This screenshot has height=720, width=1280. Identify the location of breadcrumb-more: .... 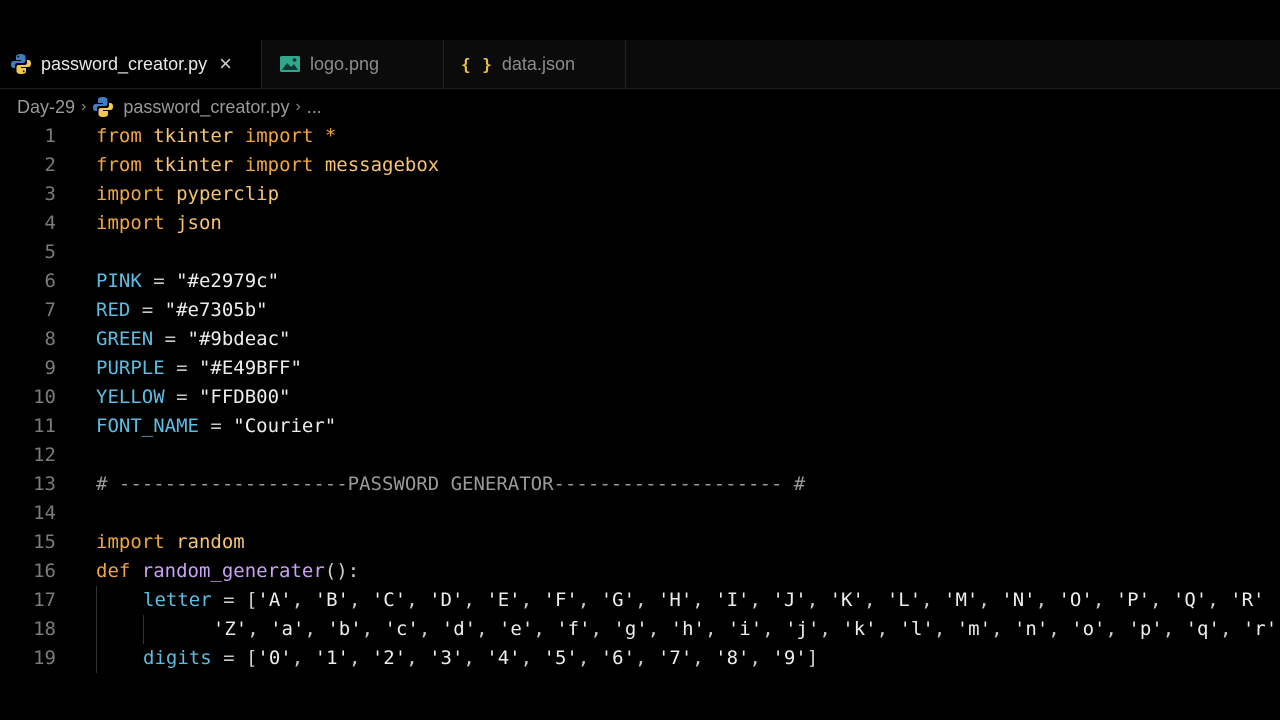
(314, 107).